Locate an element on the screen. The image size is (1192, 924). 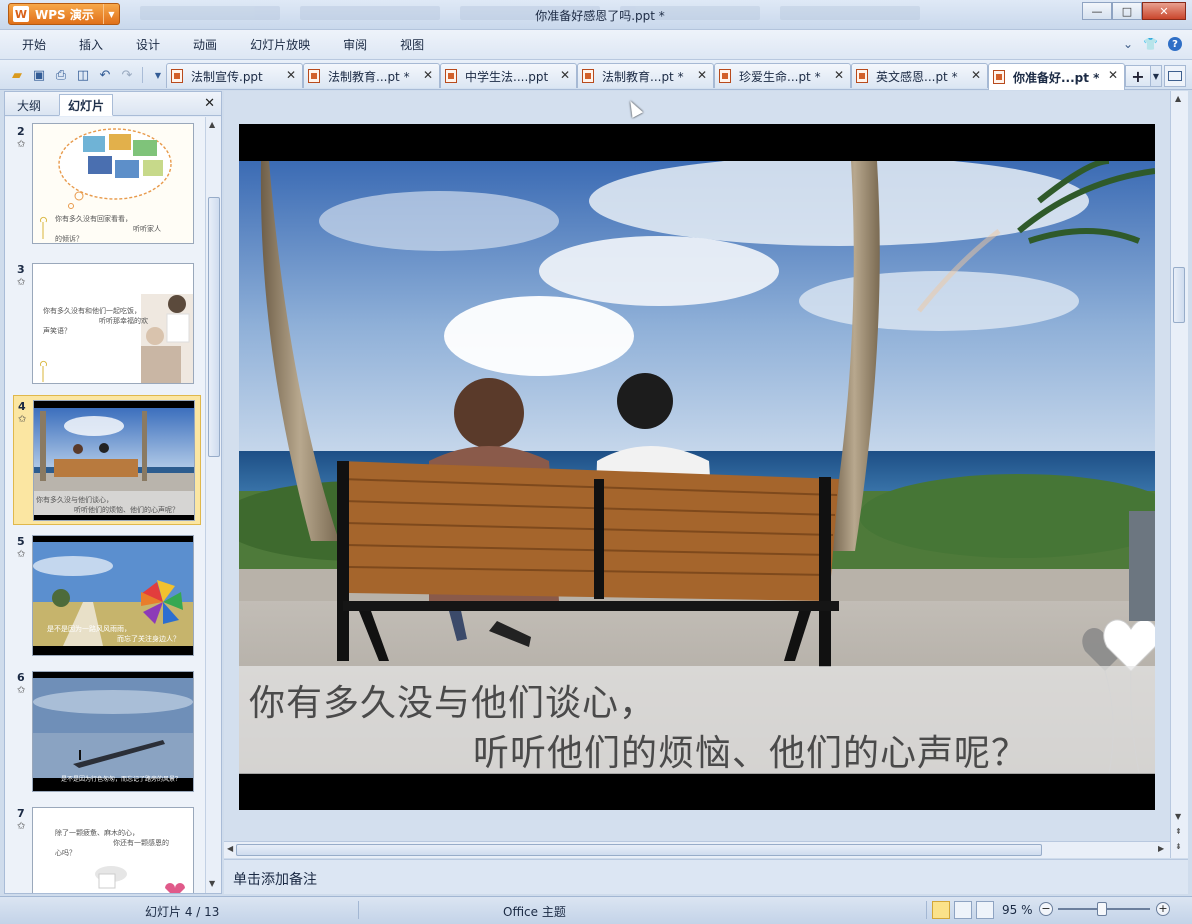
zoom-level: 95 % is located at coordinates (1017, 910).